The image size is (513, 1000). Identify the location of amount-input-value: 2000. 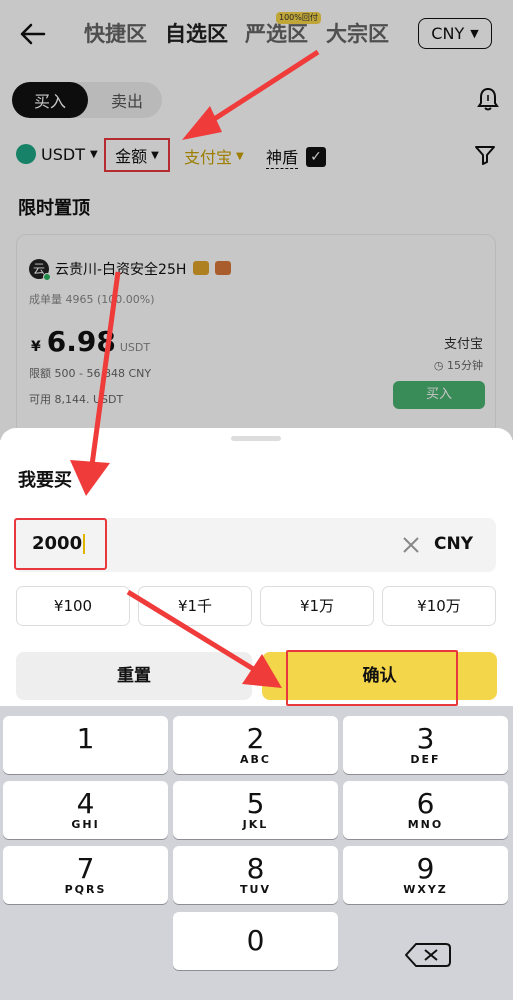
(57, 543).